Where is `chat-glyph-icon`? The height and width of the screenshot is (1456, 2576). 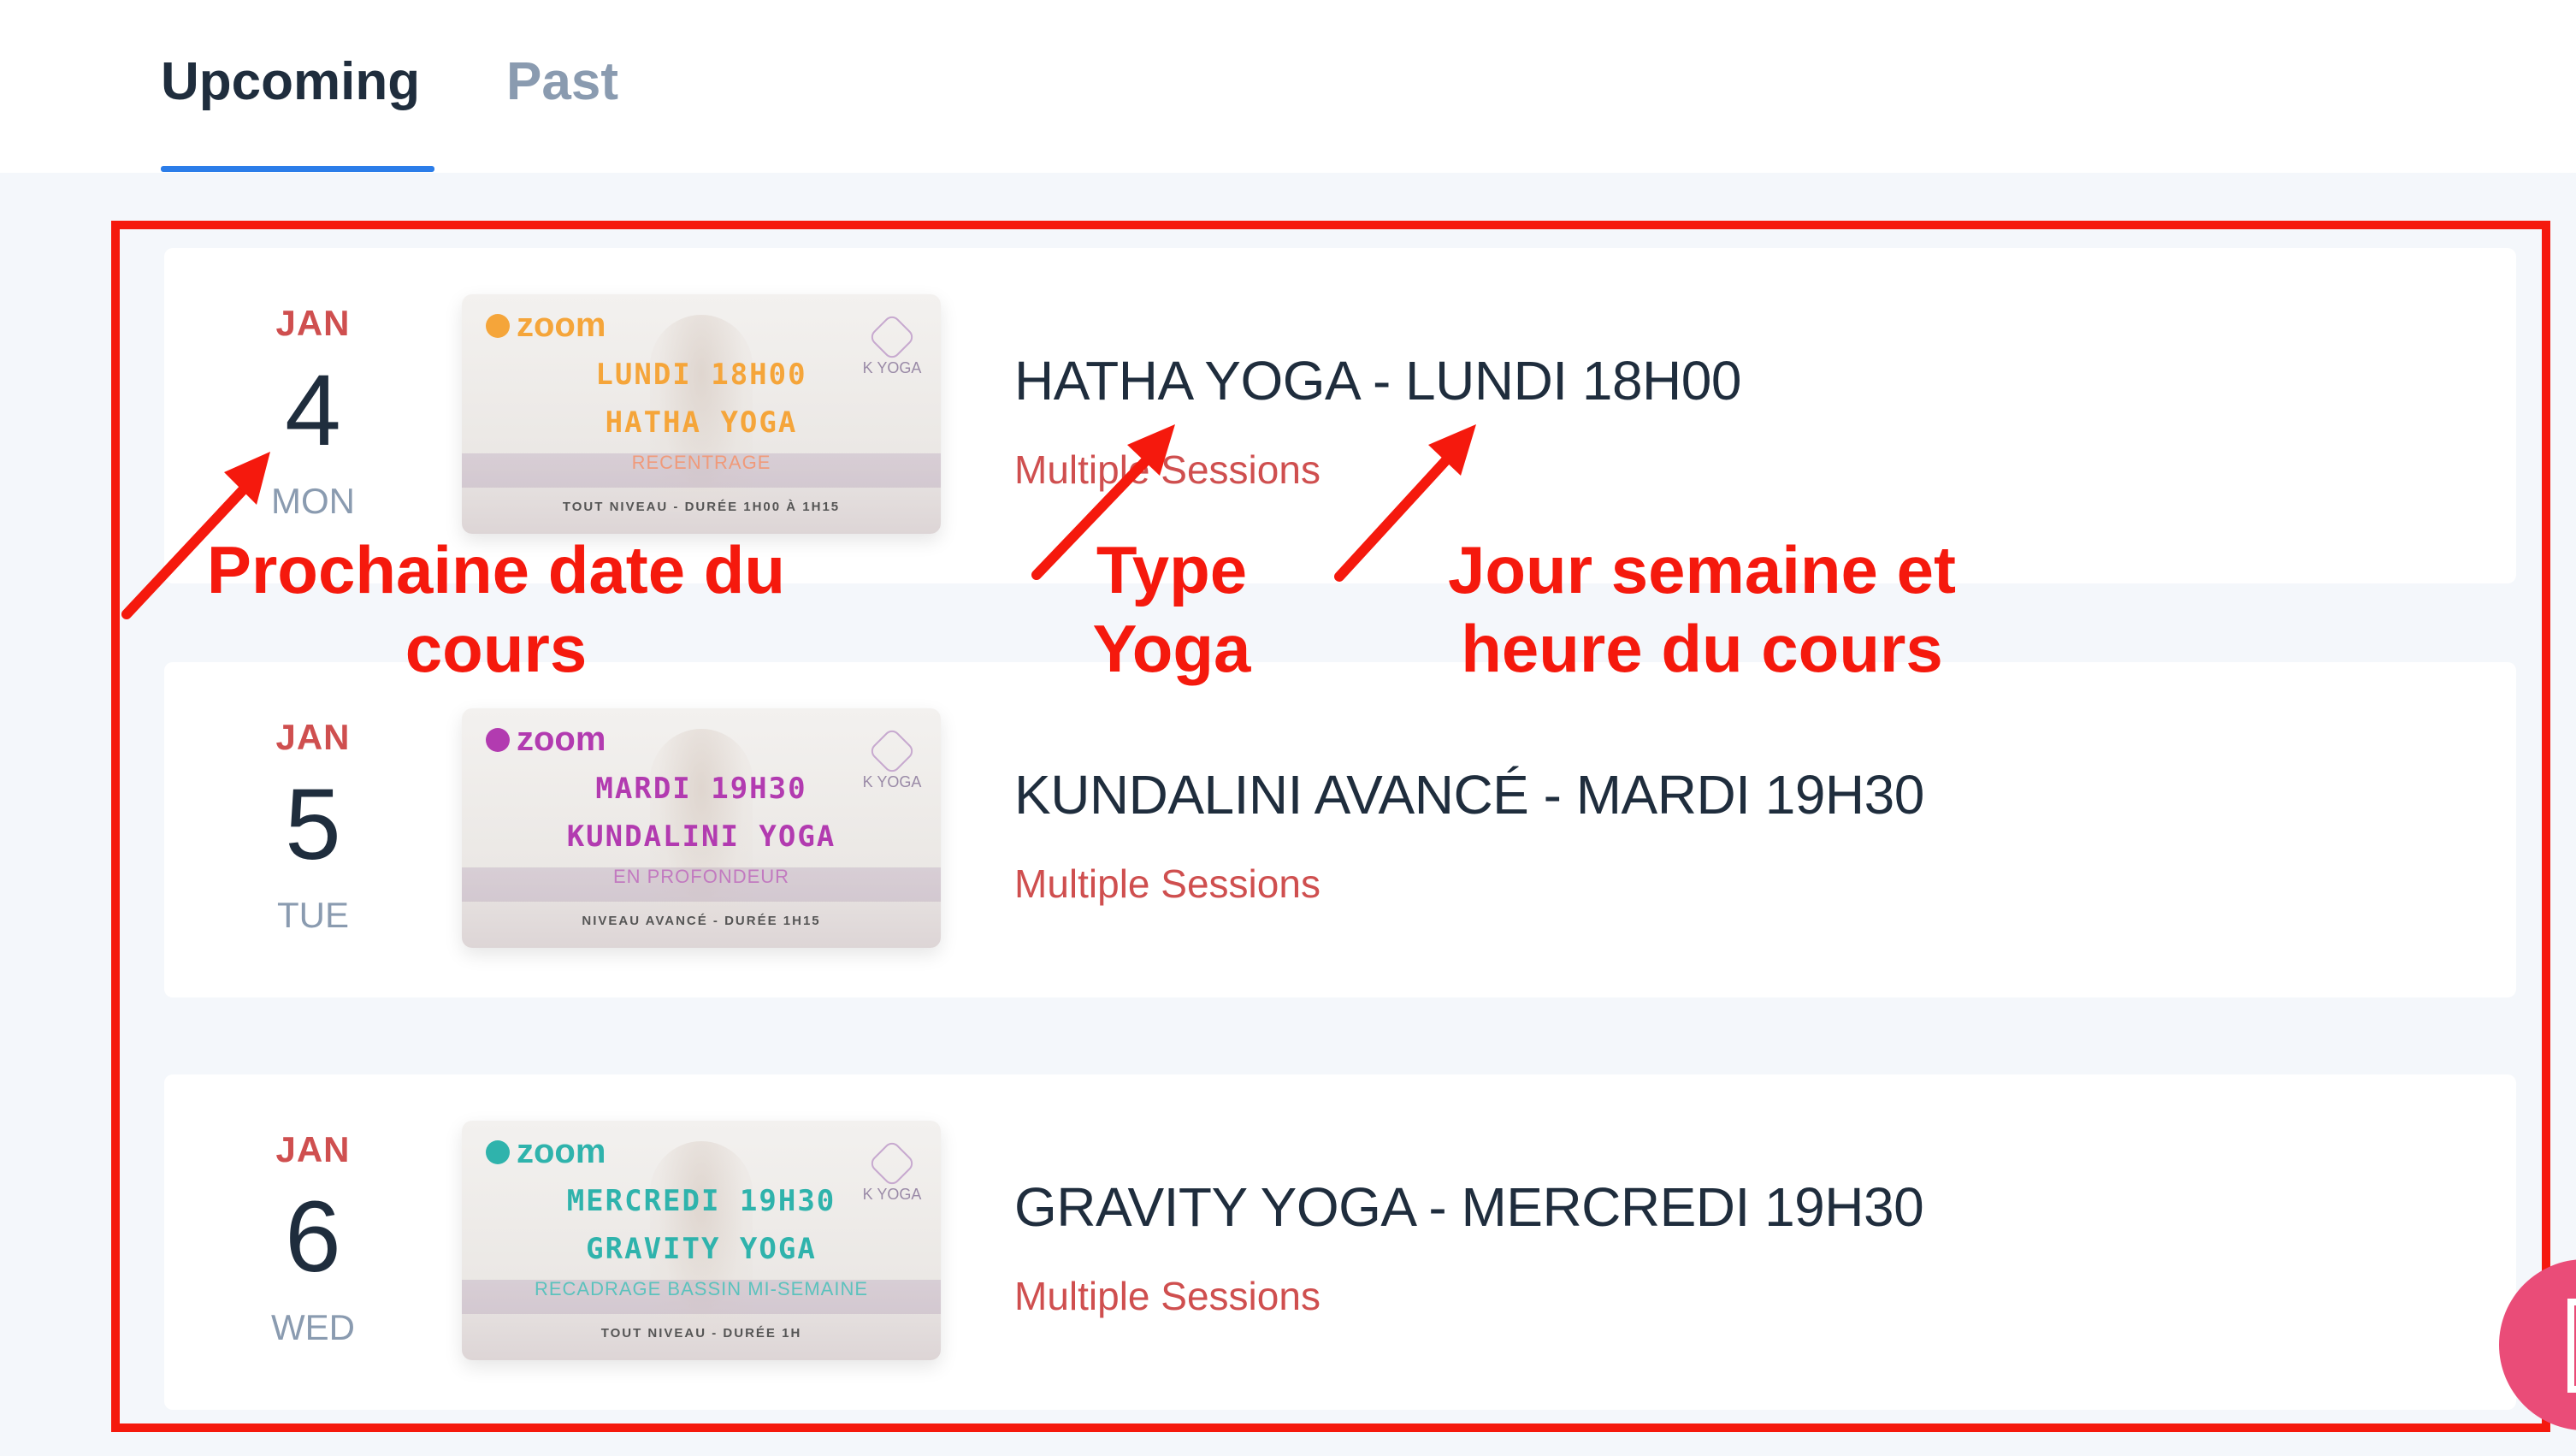 chat-glyph-icon is located at coordinates (2571, 1346).